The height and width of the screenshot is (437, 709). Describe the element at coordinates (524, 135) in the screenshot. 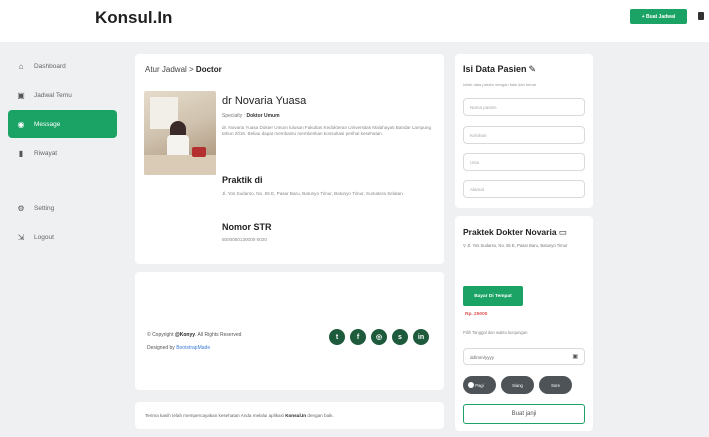

I see `complaint-field: Keluhan` at that location.